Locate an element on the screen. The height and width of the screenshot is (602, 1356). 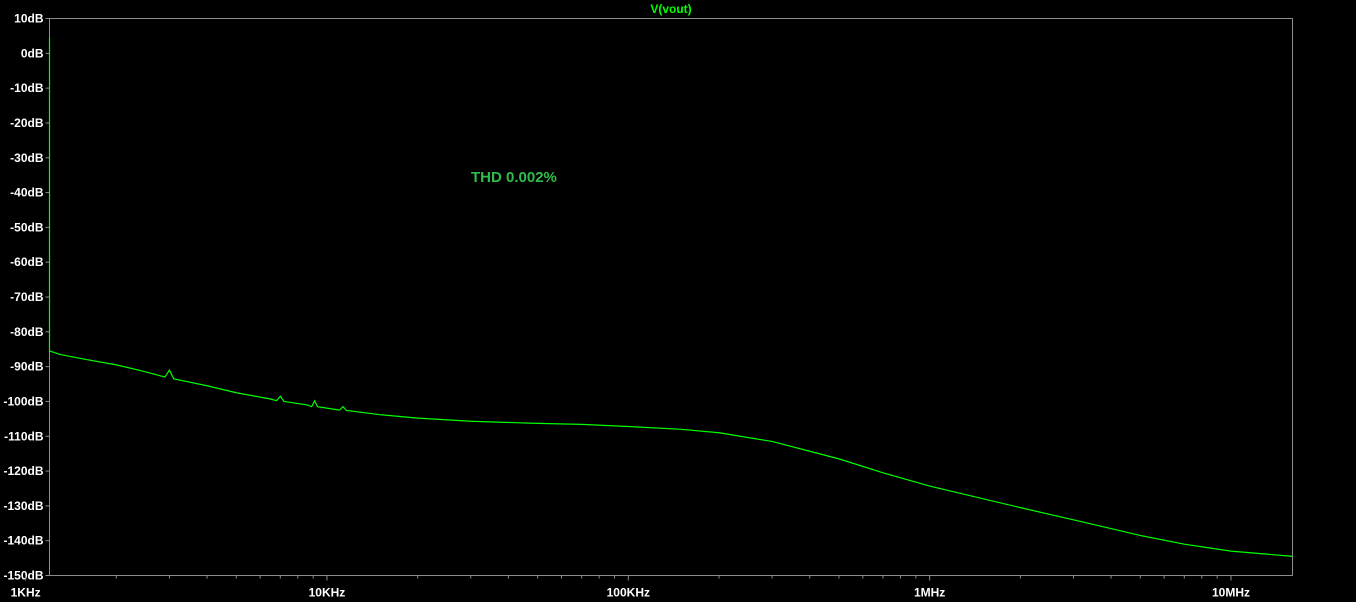
x-tick-label: 10KHz is located at coordinates (327, 593).